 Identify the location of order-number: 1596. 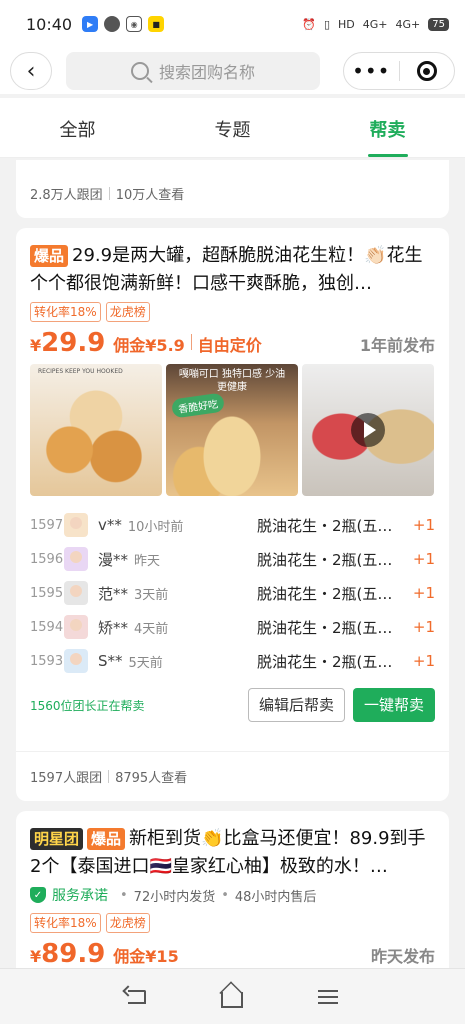
(47, 559).